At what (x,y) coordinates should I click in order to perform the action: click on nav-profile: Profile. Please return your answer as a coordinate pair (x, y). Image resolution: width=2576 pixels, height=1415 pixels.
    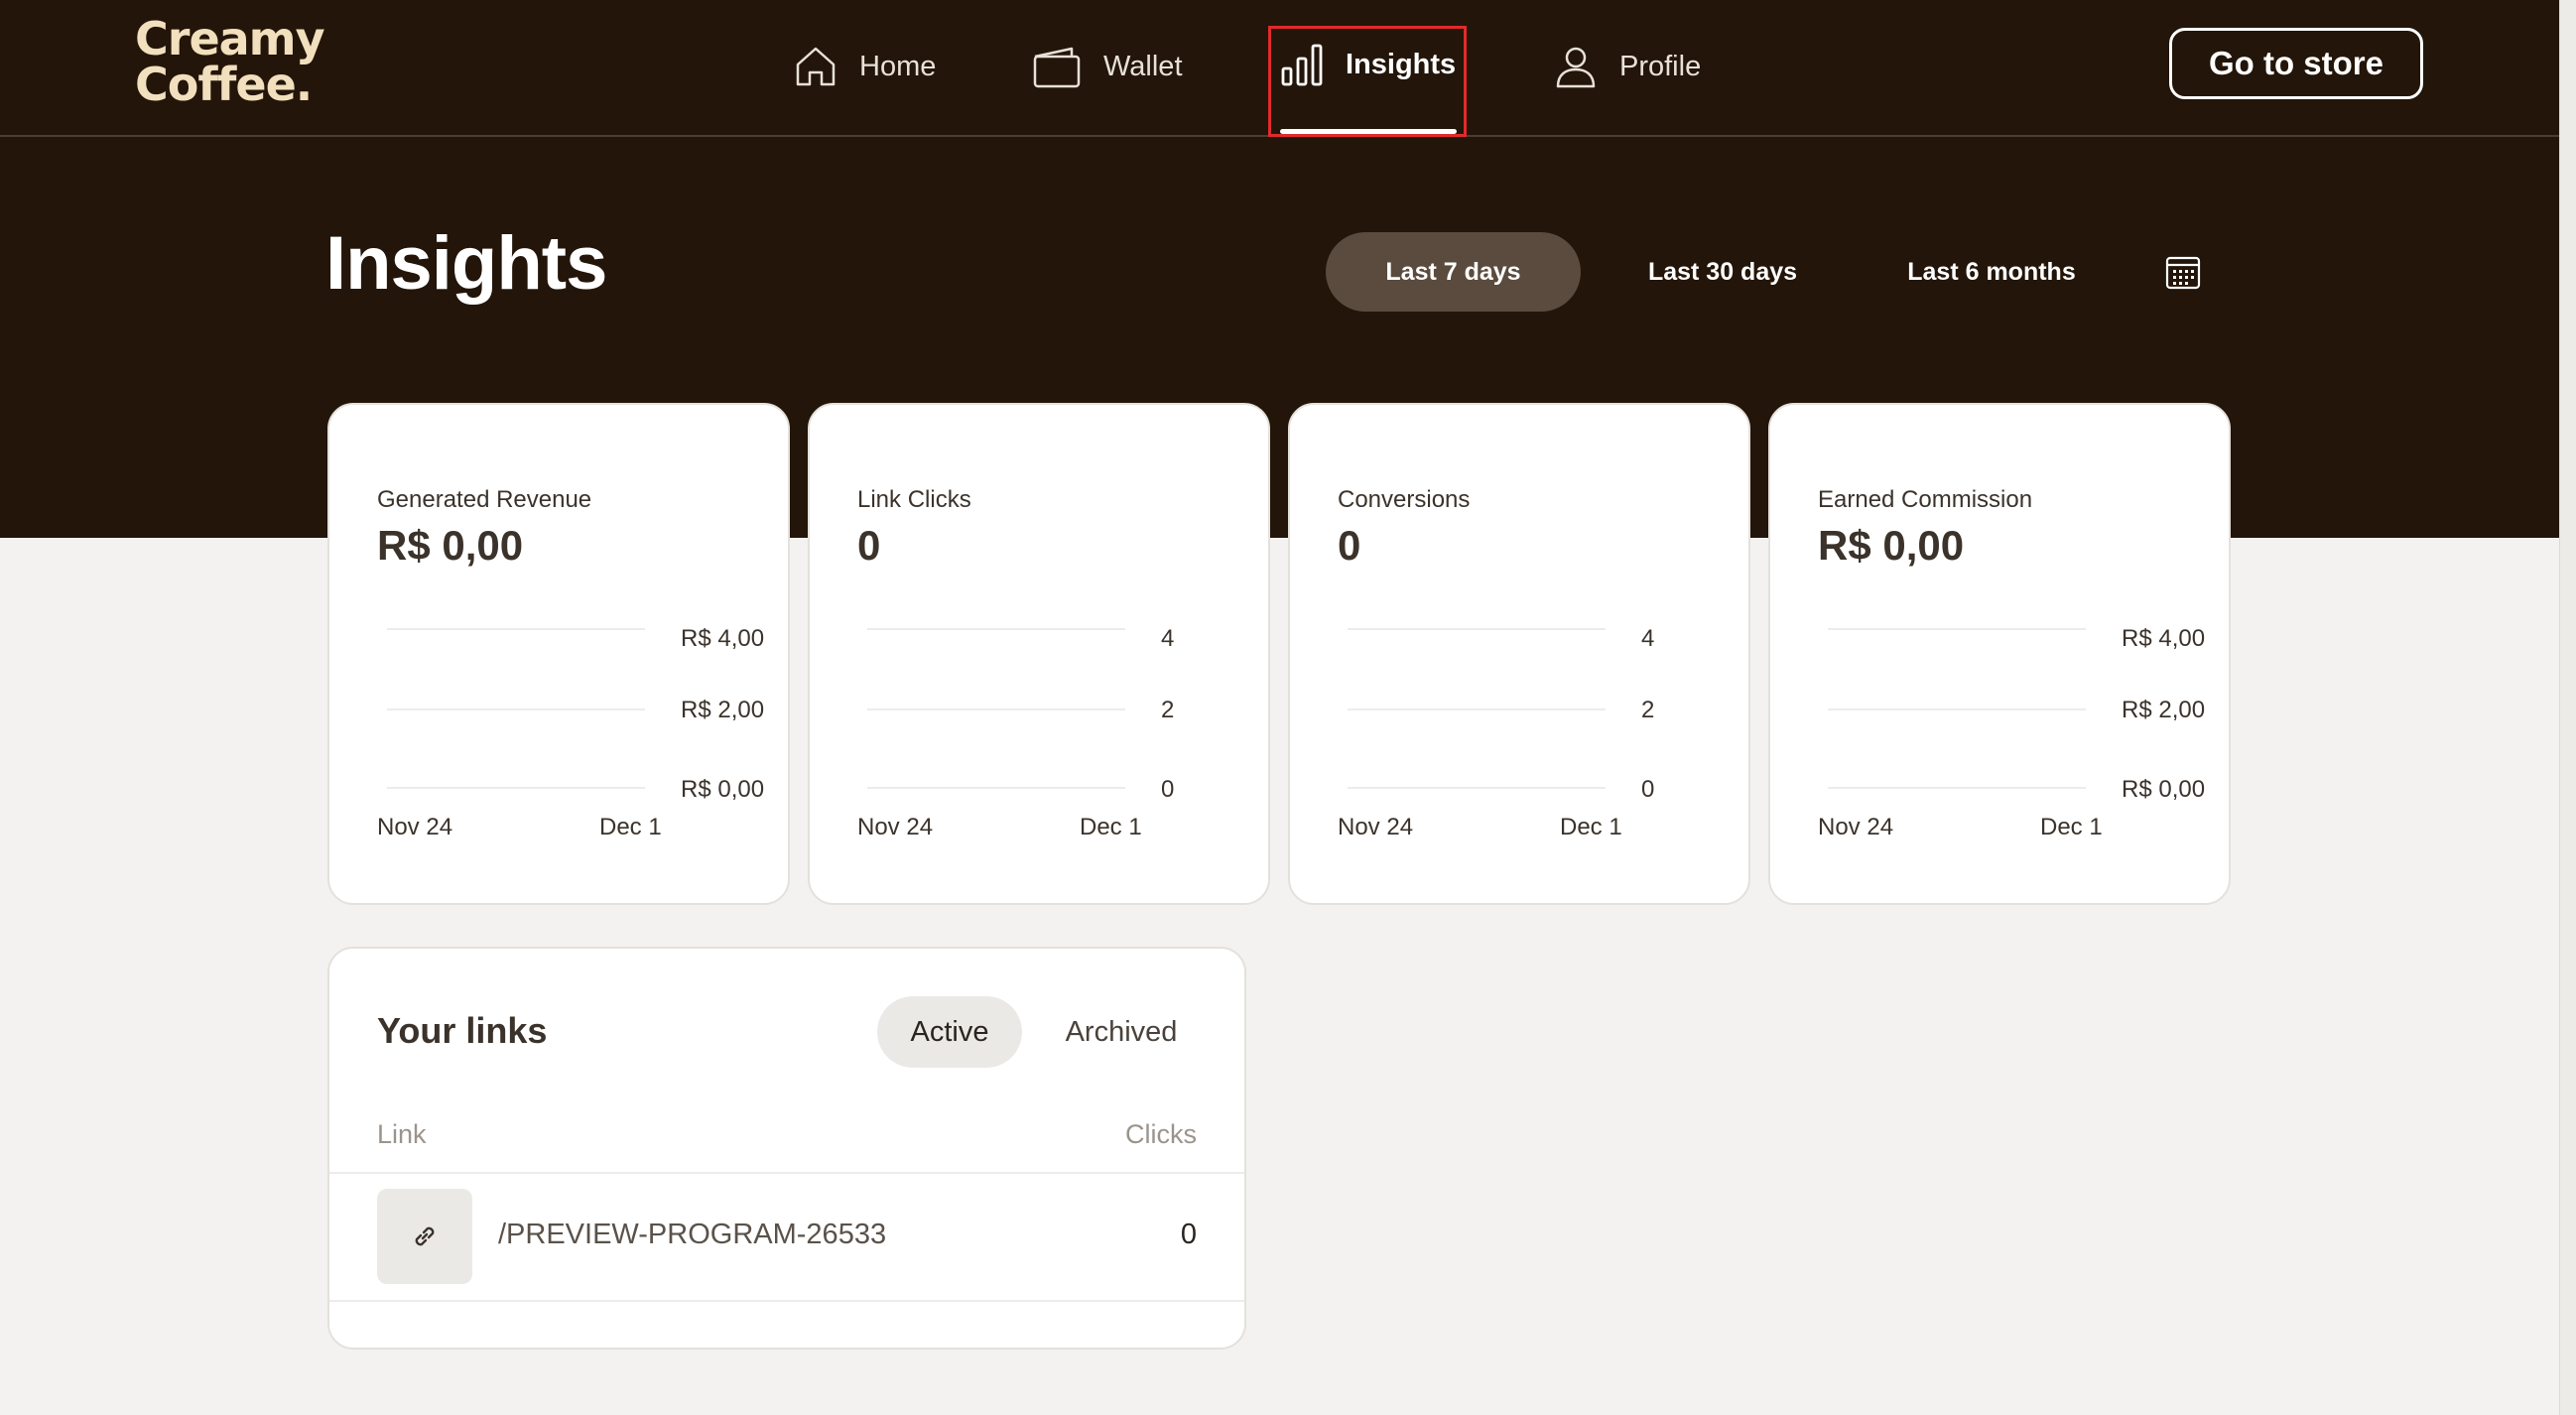
    Looking at the image, I should click on (1628, 66).